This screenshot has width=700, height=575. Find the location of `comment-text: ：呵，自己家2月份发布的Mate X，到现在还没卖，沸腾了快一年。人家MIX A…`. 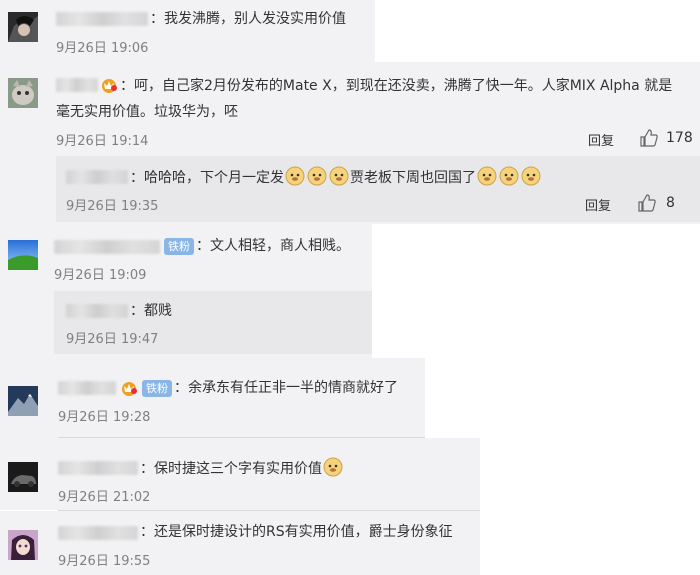

comment-text: ：呵，自己家2月份发布的Mate X，到现在还没卖，沸腾了快一年。人家MIX A… is located at coordinates (396, 86).